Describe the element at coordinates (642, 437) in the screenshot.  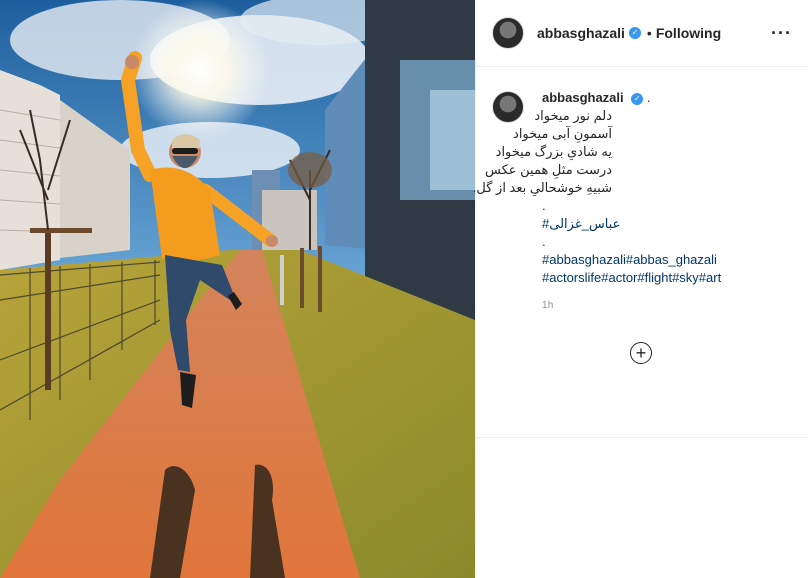
I see `divider` at that location.